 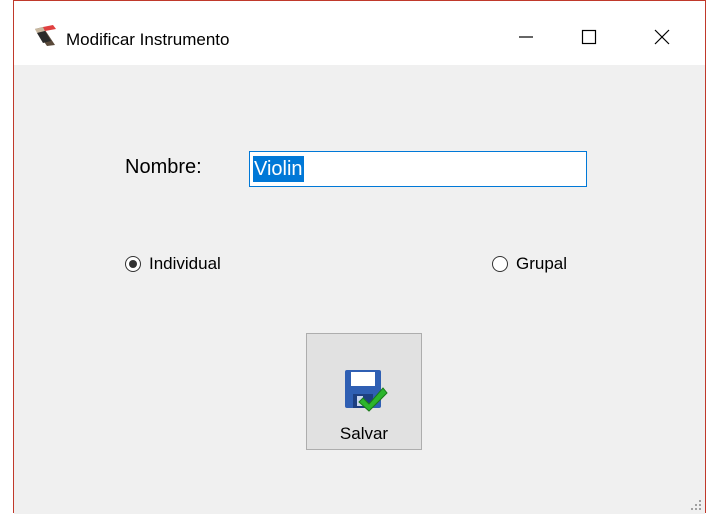 What do you see at coordinates (541, 264) in the screenshot?
I see `radio-grupal-label: Grupal` at bounding box center [541, 264].